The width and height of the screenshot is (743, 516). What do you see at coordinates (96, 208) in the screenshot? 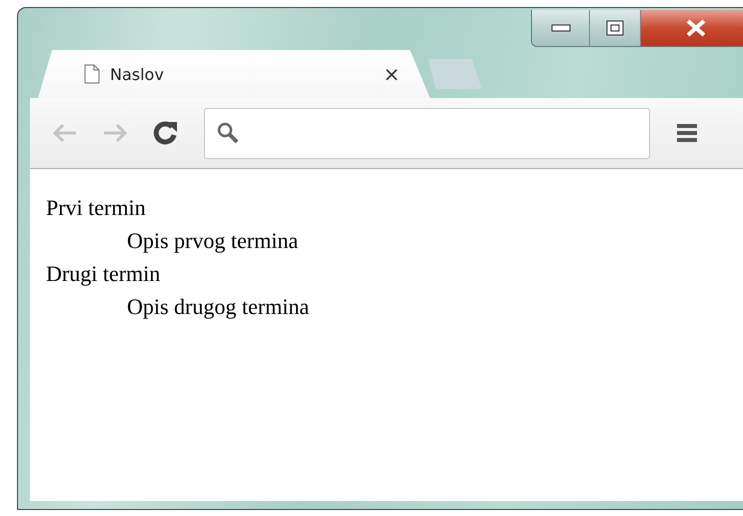
I see `definition-term: Prvi termin` at bounding box center [96, 208].